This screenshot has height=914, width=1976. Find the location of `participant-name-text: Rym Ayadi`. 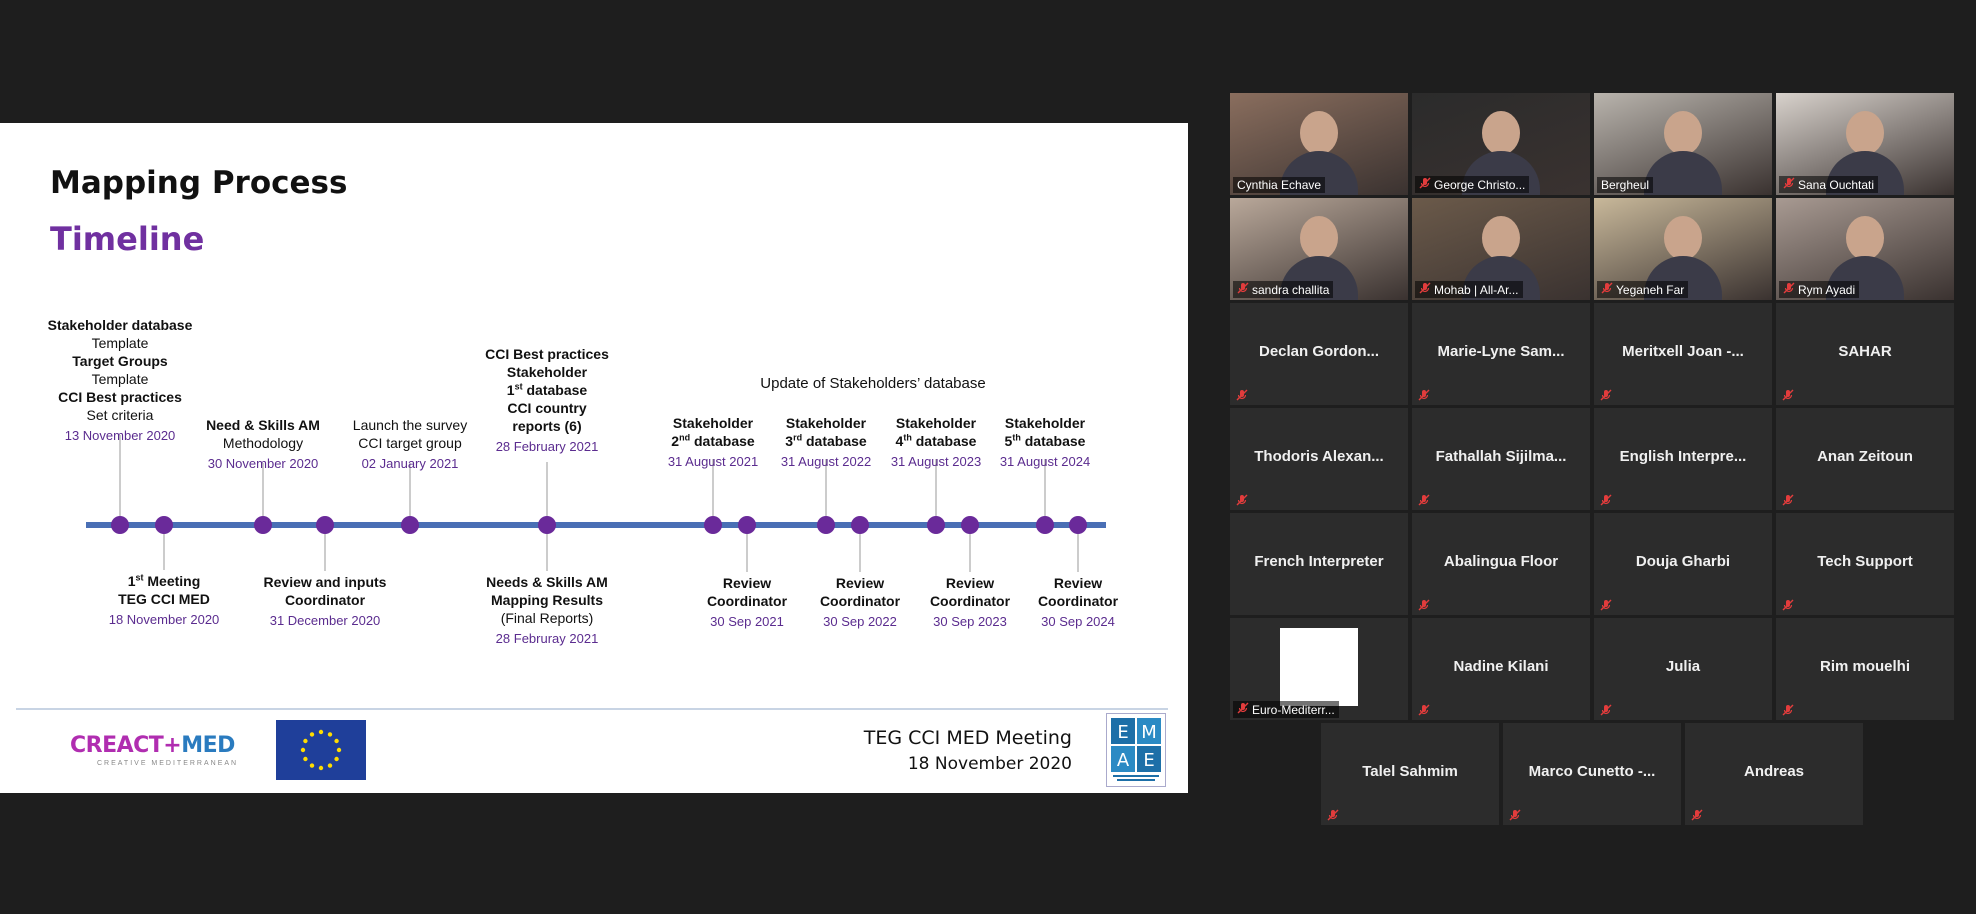

participant-name-text: Rym Ayadi is located at coordinates (1827, 289).